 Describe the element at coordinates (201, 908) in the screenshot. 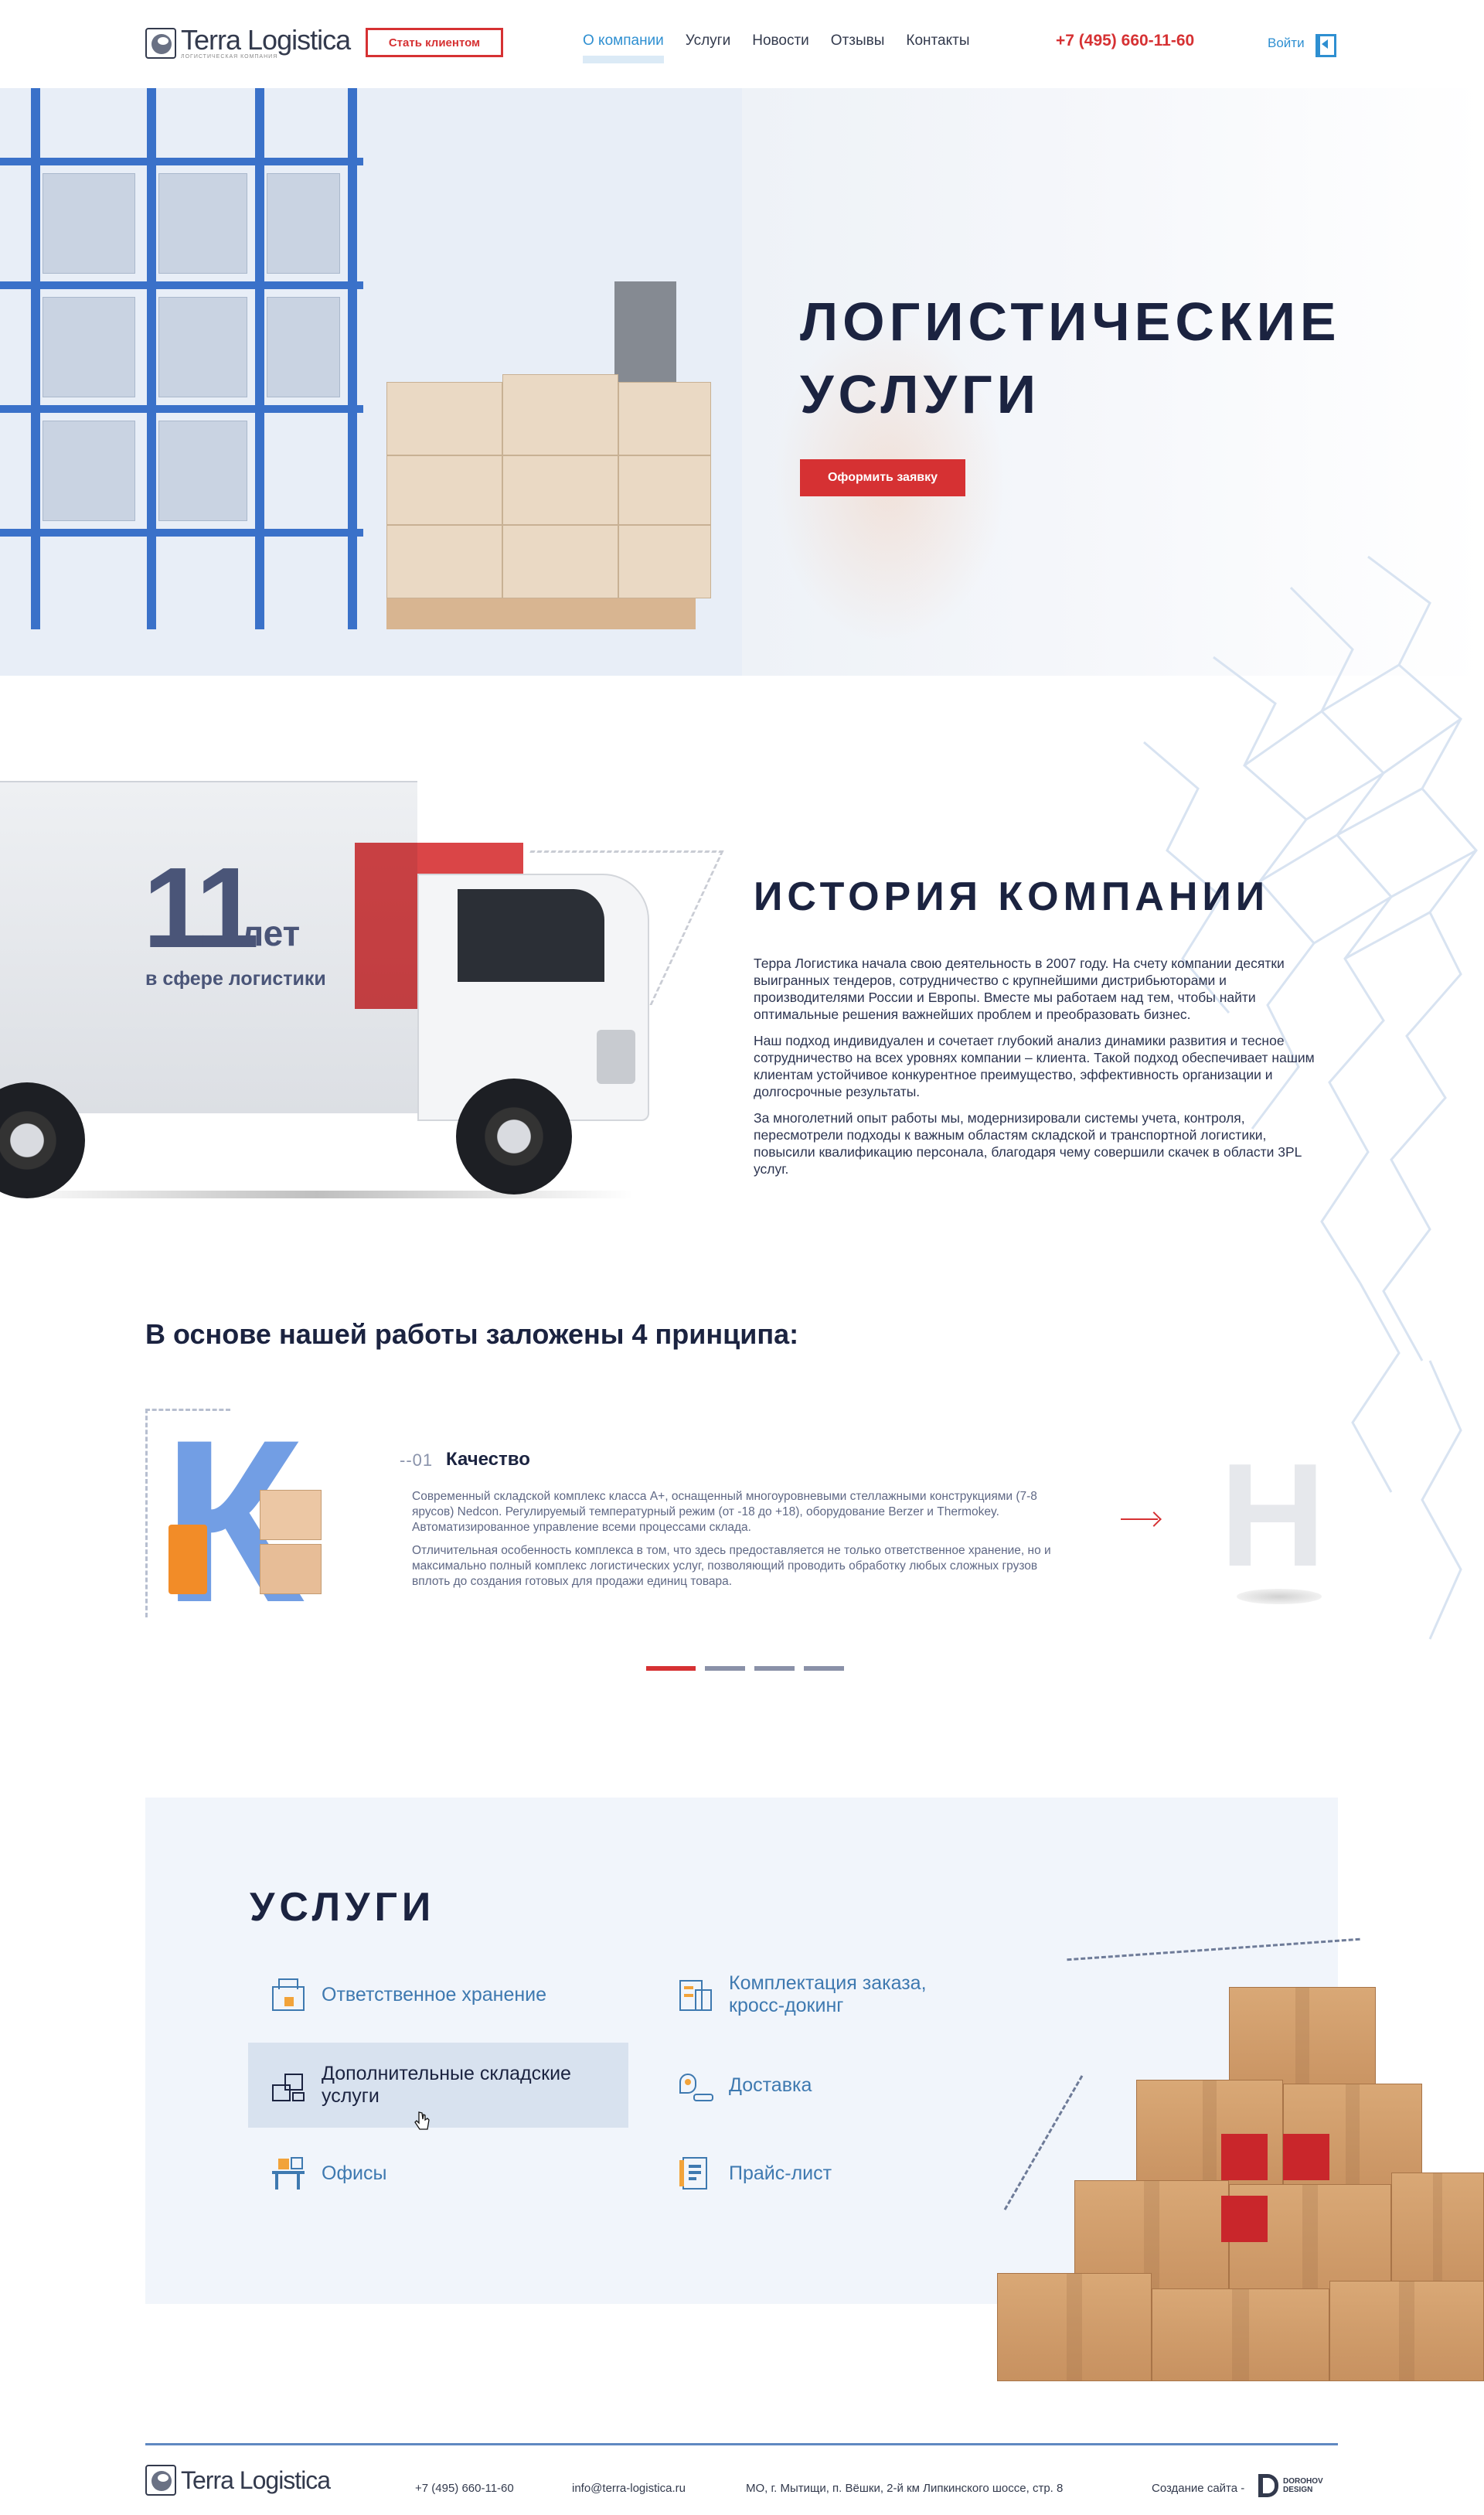

I see `years-number: 11` at that location.